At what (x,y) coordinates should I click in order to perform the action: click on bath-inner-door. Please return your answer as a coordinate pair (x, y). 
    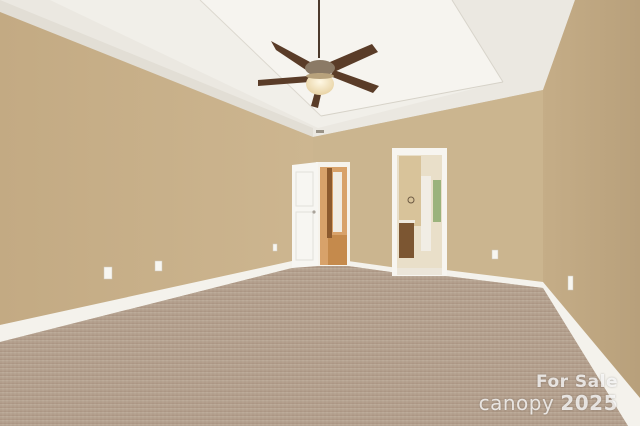
    Looking at the image, I should click on (426, 213).